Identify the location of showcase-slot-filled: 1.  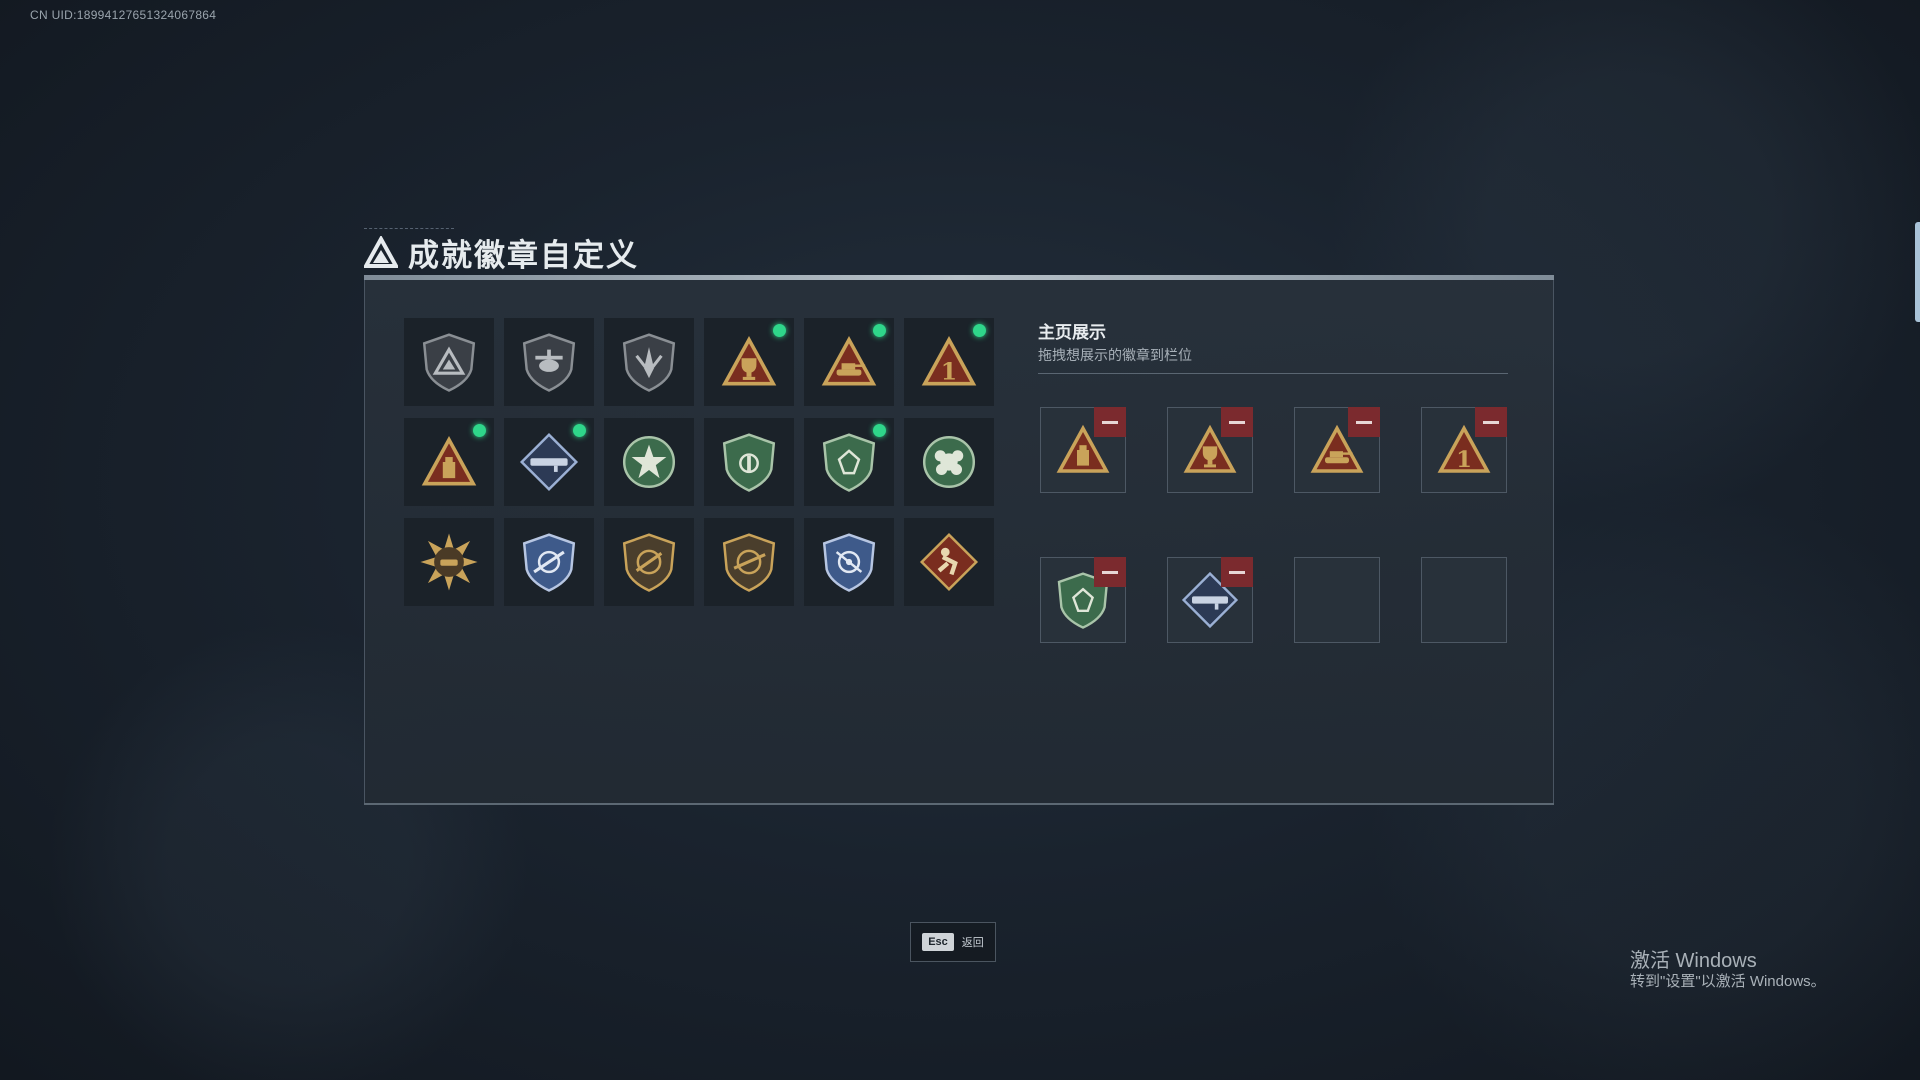
(1464, 450).